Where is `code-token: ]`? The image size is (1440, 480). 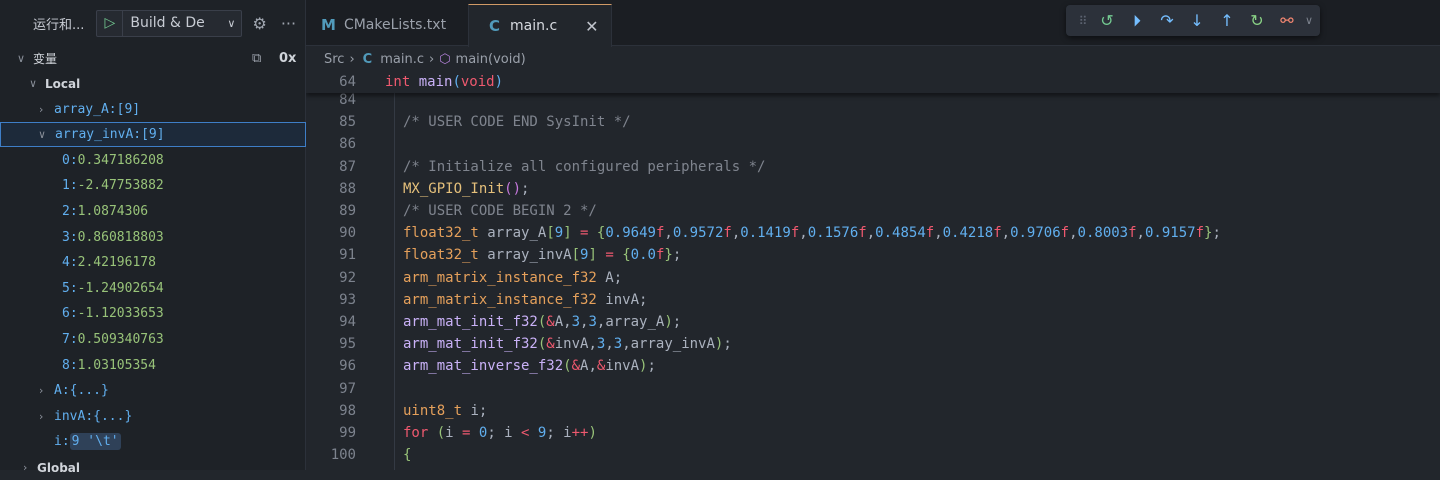 code-token: ] is located at coordinates (567, 233).